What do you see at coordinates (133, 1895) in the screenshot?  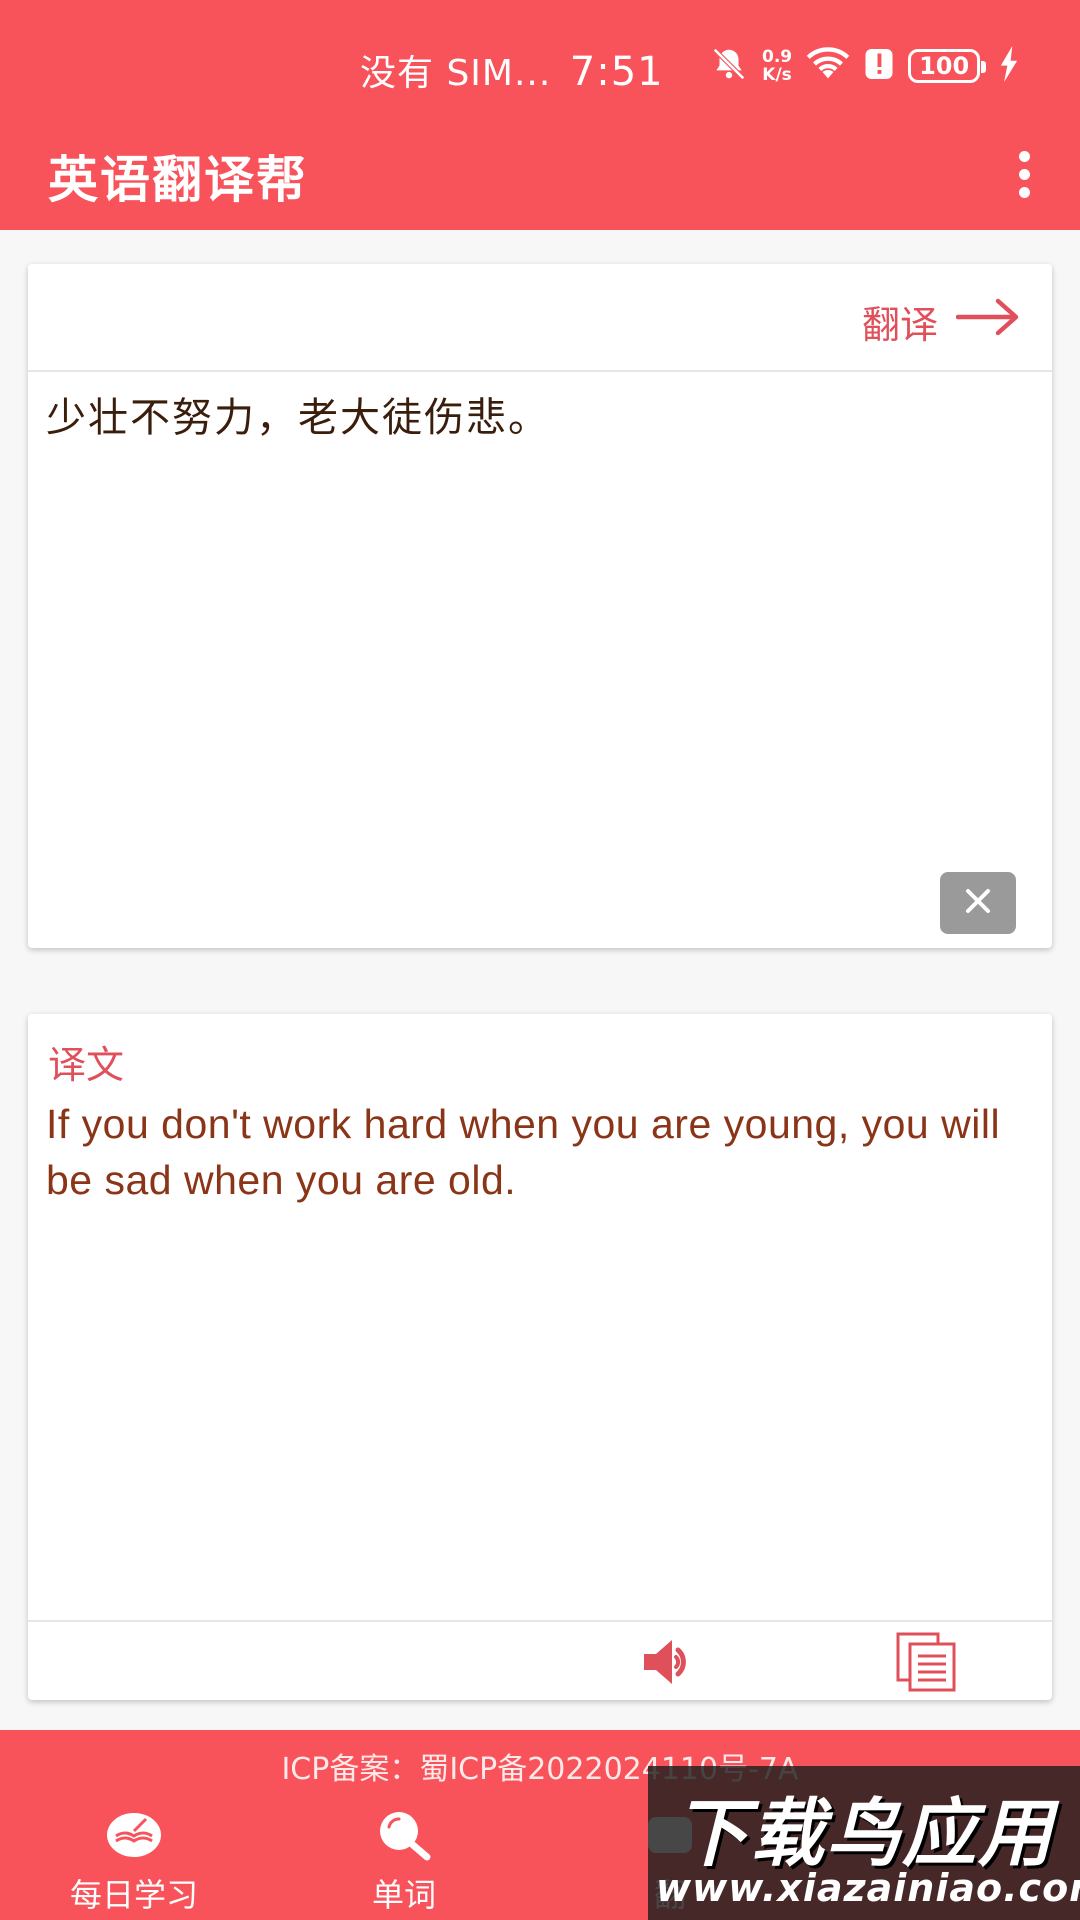 I see `nav-label-daily-study: 每日学习` at bounding box center [133, 1895].